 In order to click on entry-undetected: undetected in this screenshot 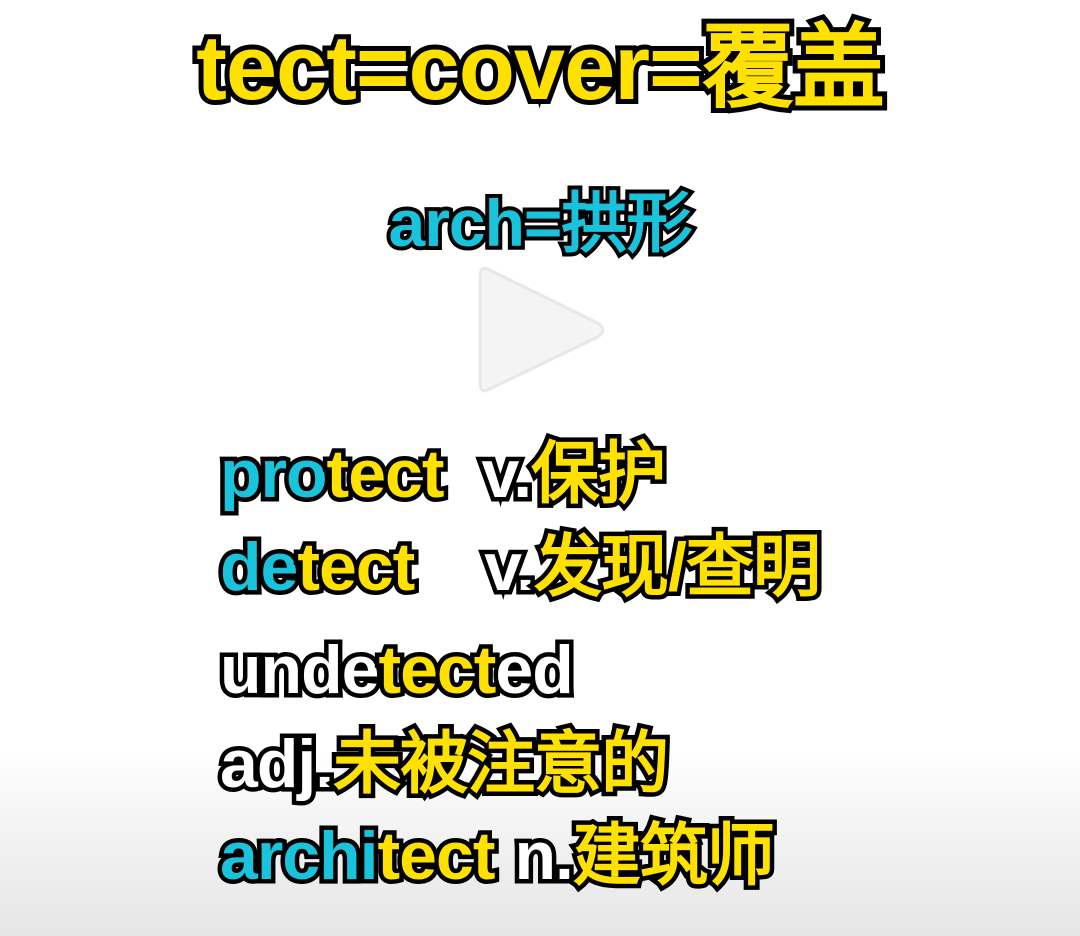, I will do `click(396, 670)`.